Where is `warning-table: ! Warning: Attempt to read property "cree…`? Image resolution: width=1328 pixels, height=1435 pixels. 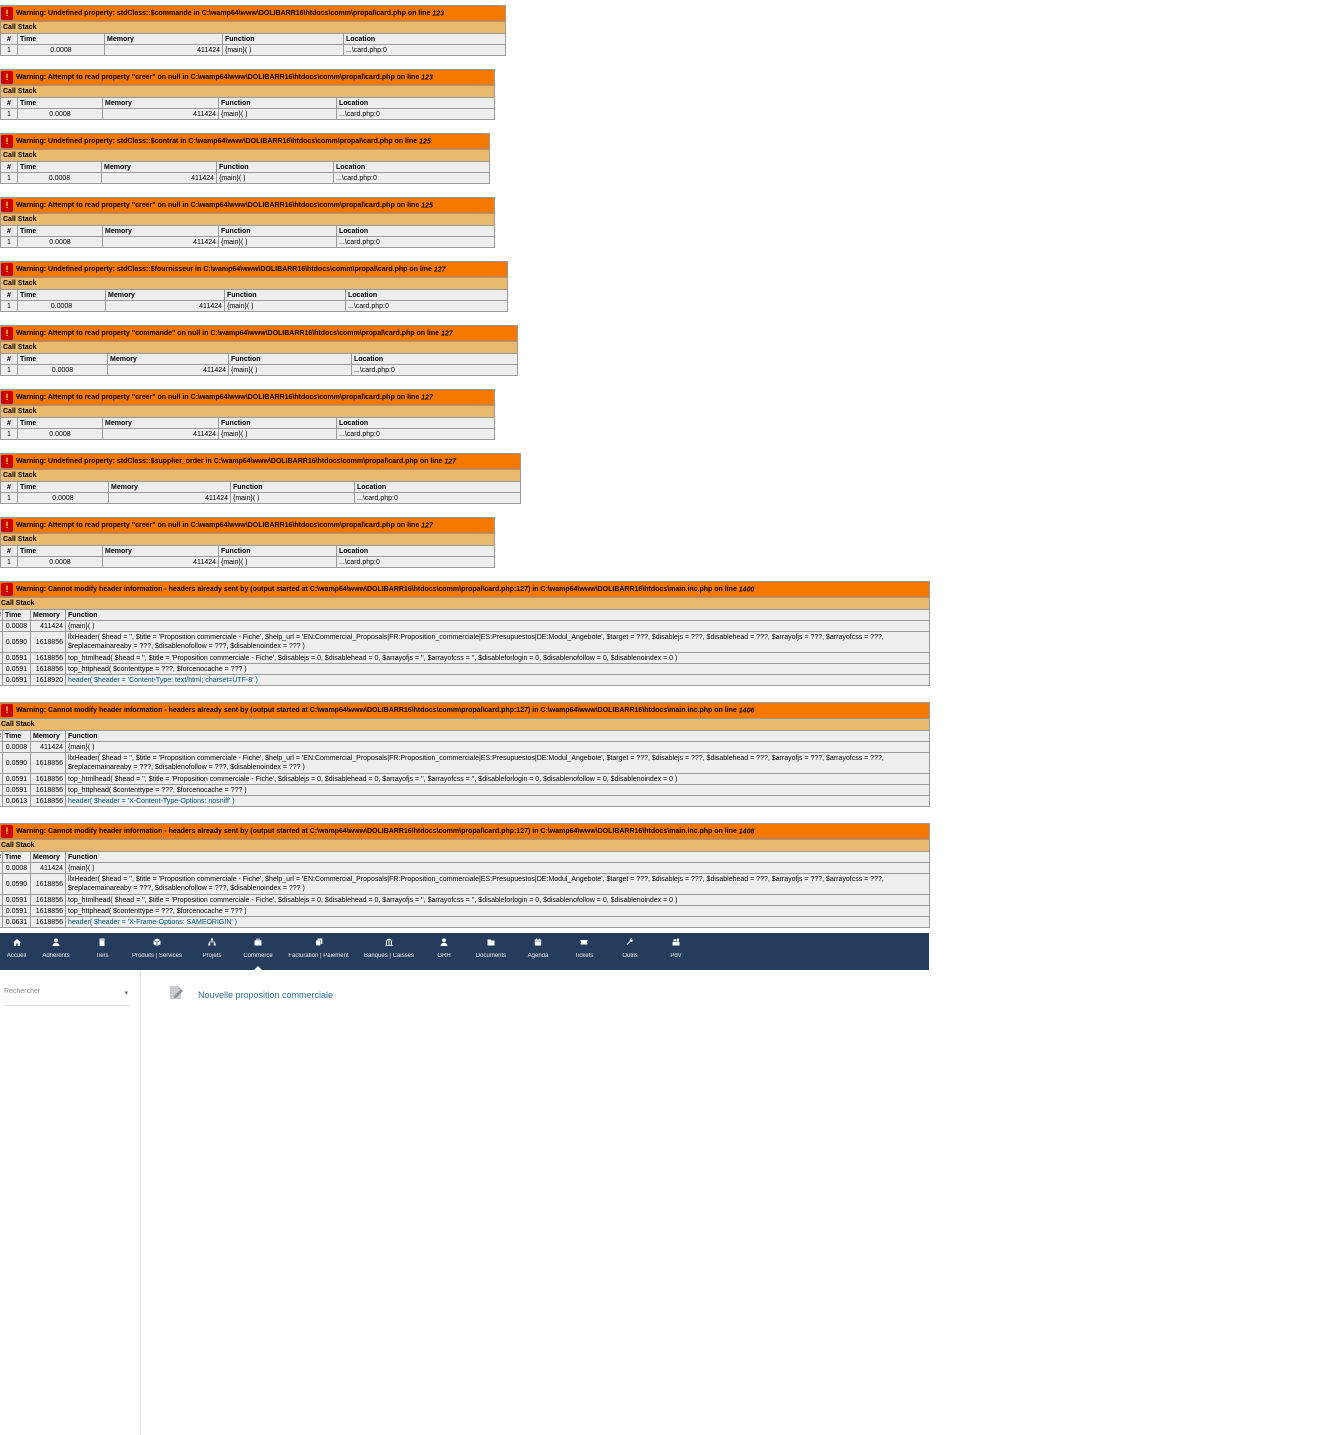
warning-table: ! Warning: Attempt to read property "cree… is located at coordinates (248, 94).